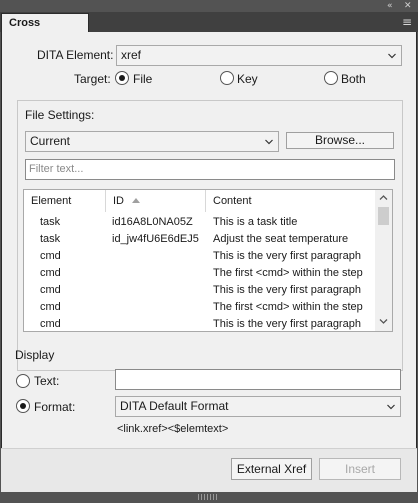 The image size is (418, 503). Describe the element at coordinates (142, 79) in the screenshot. I see `target-file-label: File` at that location.